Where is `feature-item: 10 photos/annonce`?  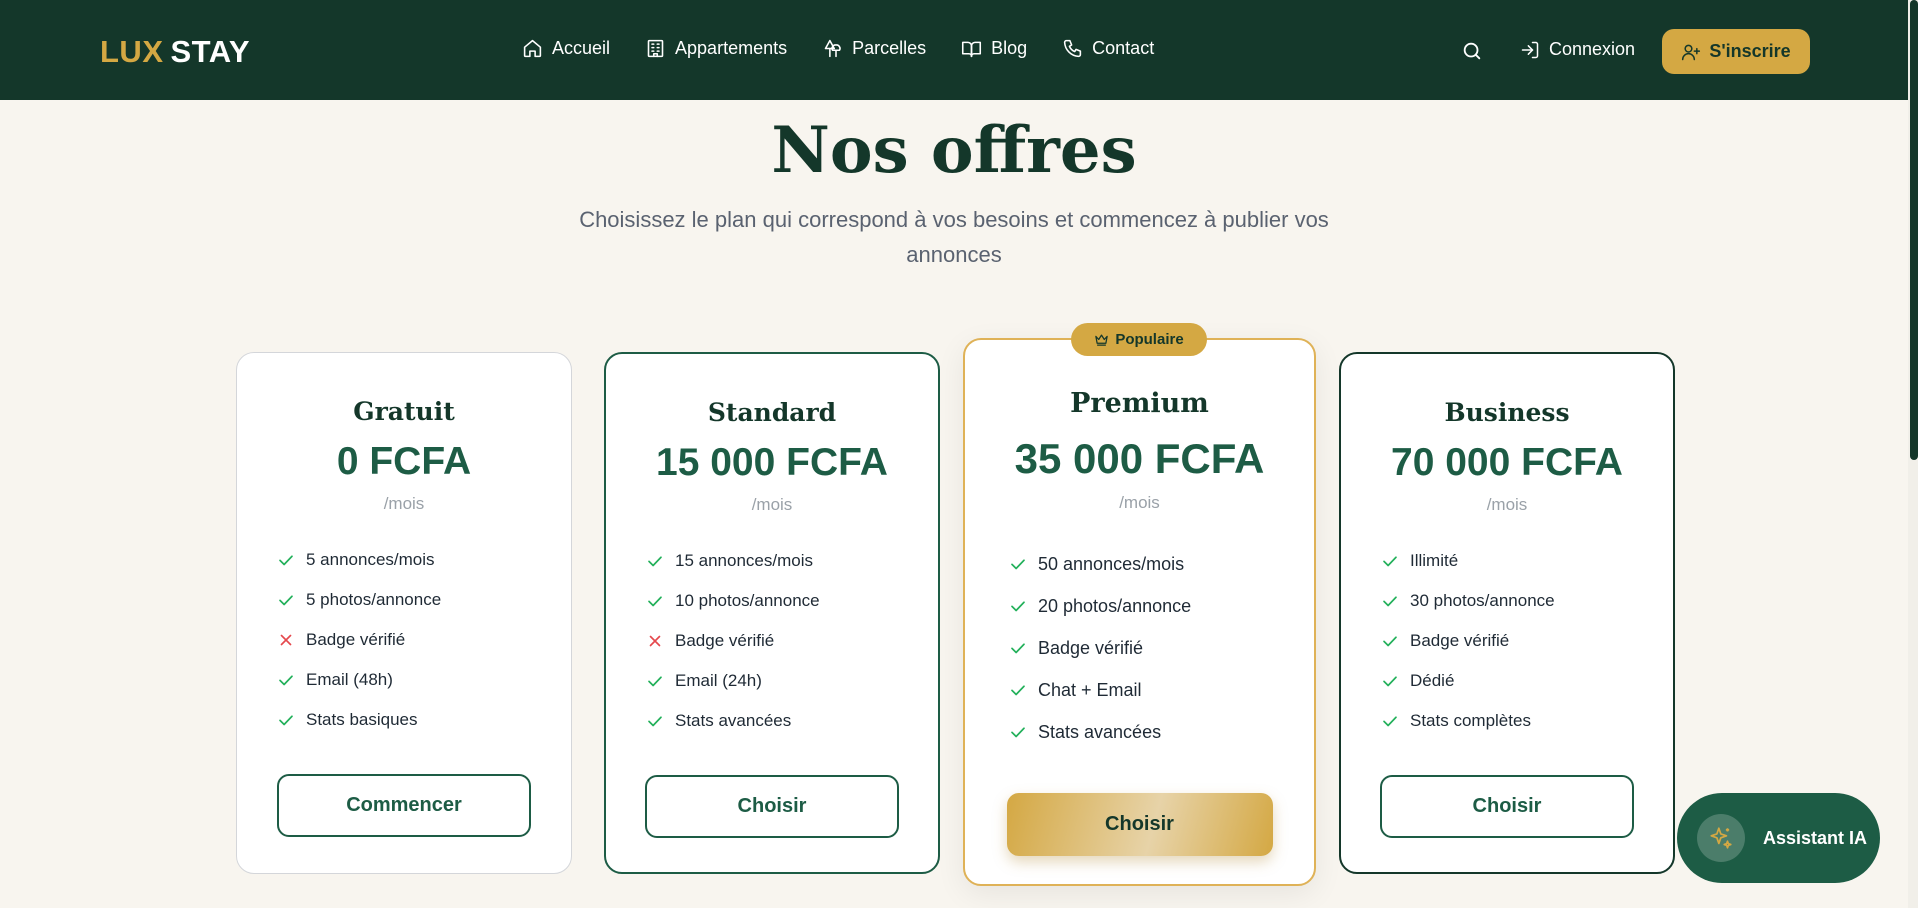 feature-item: 10 photos/annonce is located at coordinates (733, 601).